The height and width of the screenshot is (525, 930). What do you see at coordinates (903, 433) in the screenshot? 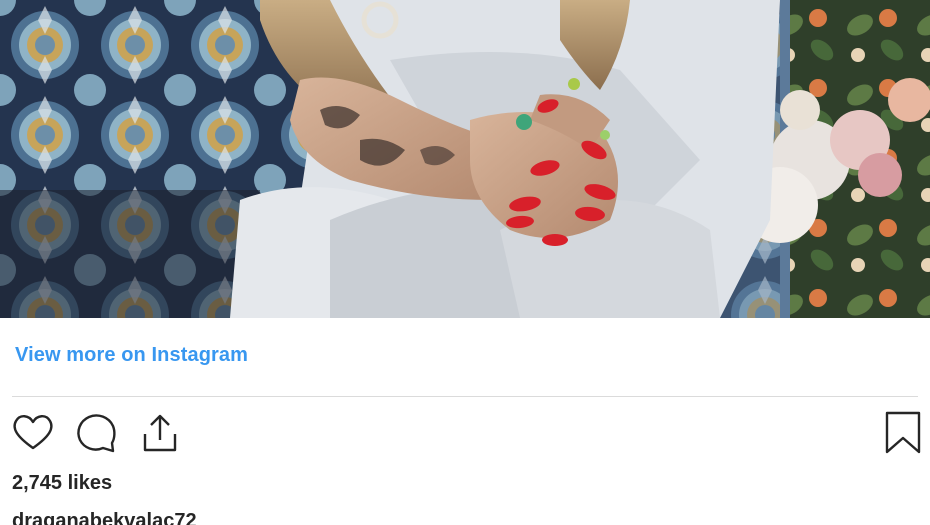
I see `bookmark-icon` at bounding box center [903, 433].